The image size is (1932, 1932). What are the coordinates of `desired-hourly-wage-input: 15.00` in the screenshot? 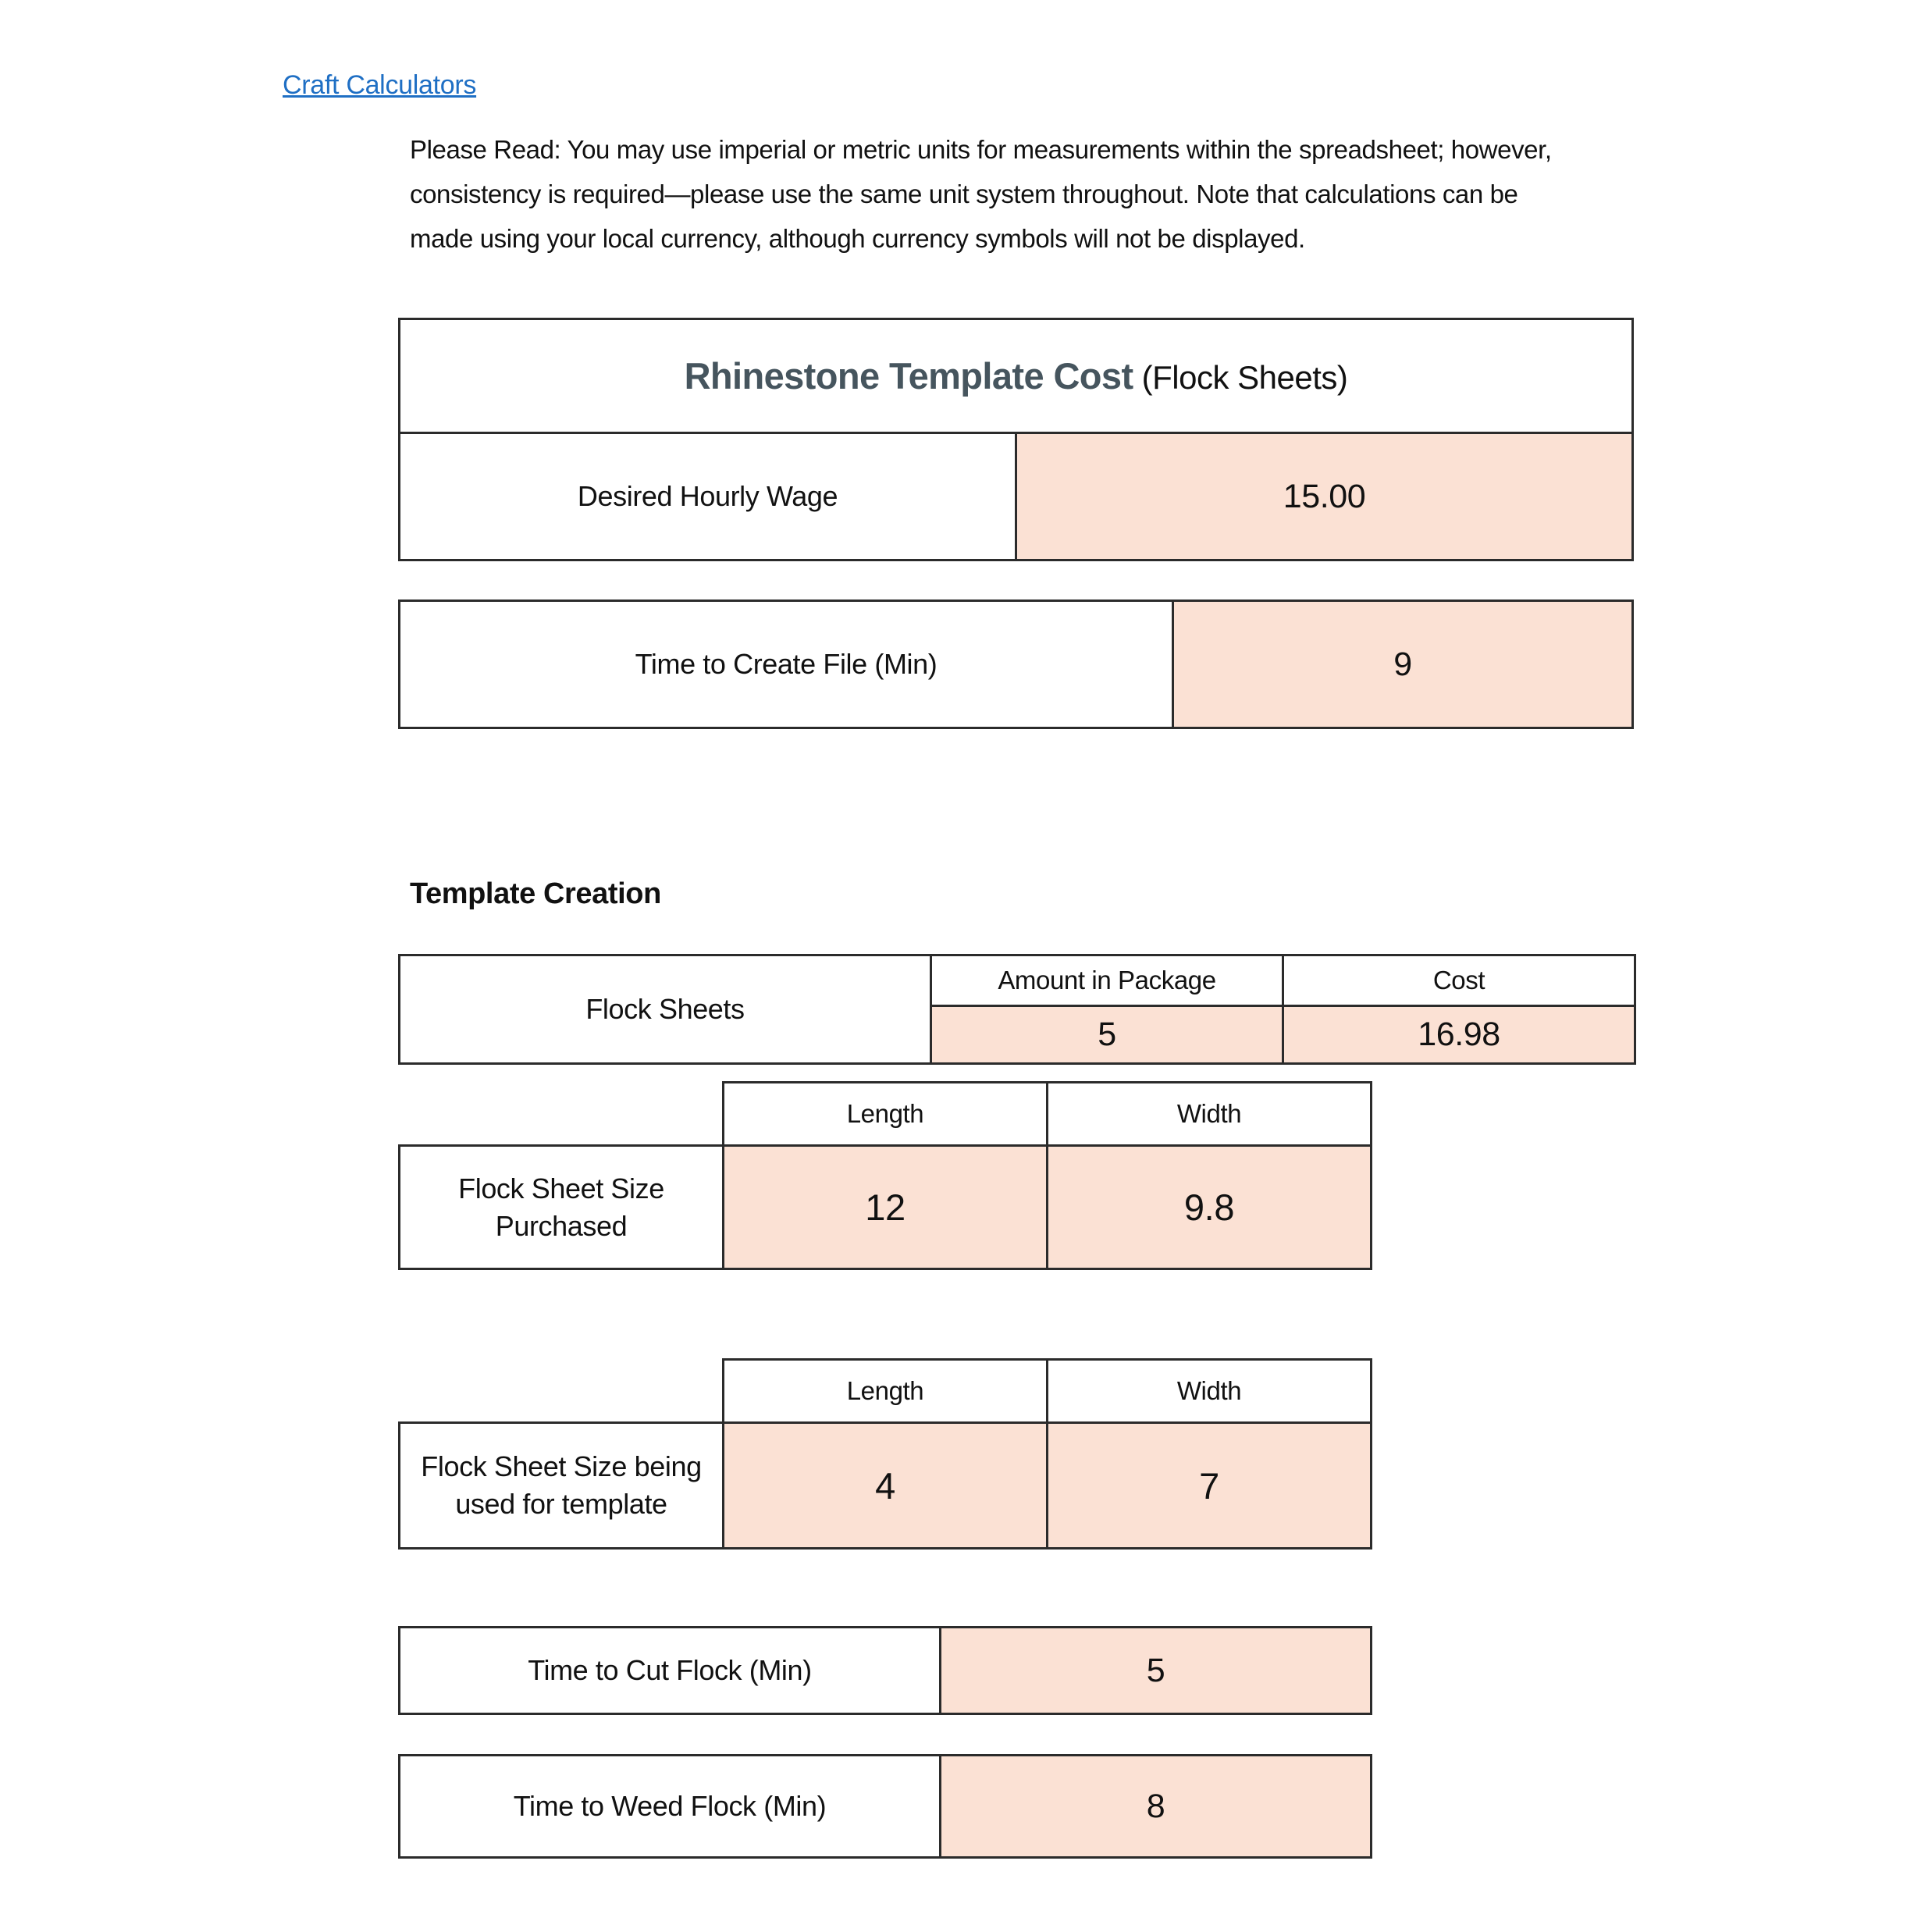 It's located at (1324, 496).